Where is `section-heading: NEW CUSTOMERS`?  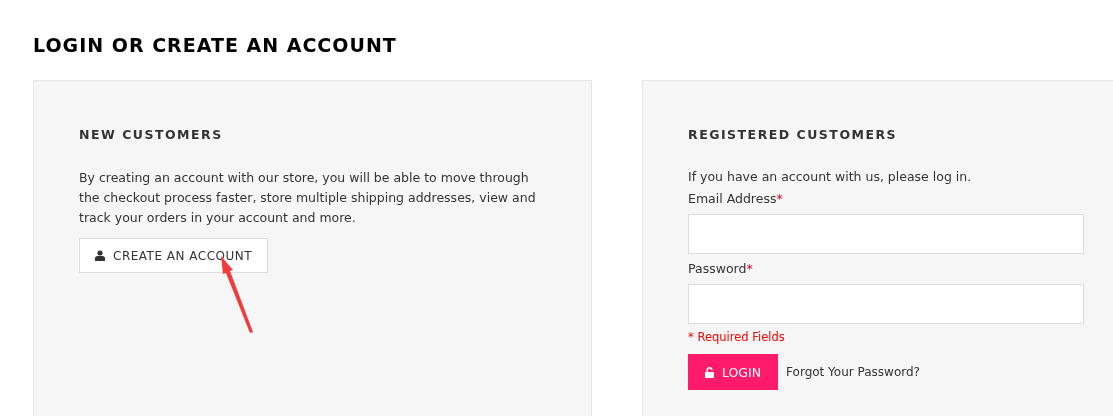
section-heading: NEW CUSTOMERS is located at coordinates (151, 135).